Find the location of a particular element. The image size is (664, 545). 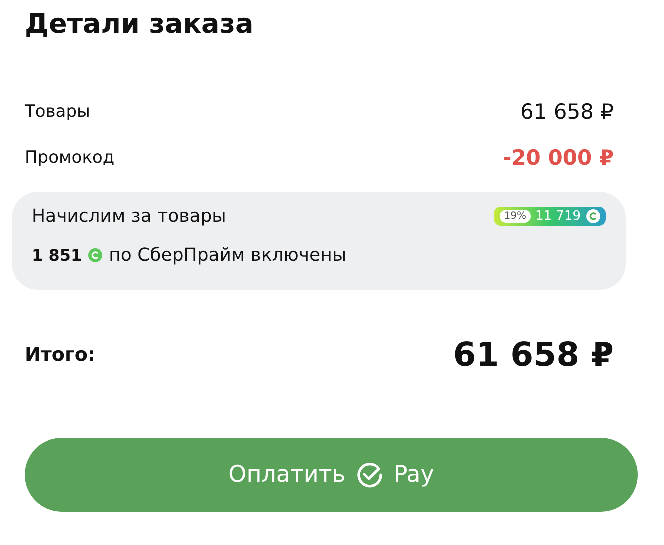

bonus-title: Начислим за товары is located at coordinates (129, 216).